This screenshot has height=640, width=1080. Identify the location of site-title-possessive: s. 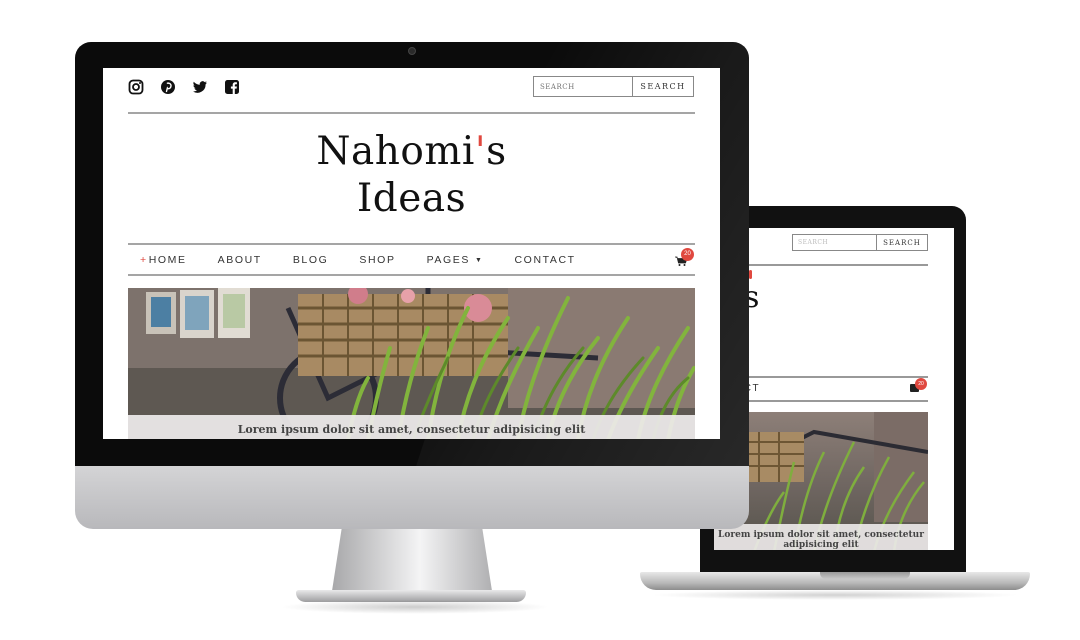
(496, 151).